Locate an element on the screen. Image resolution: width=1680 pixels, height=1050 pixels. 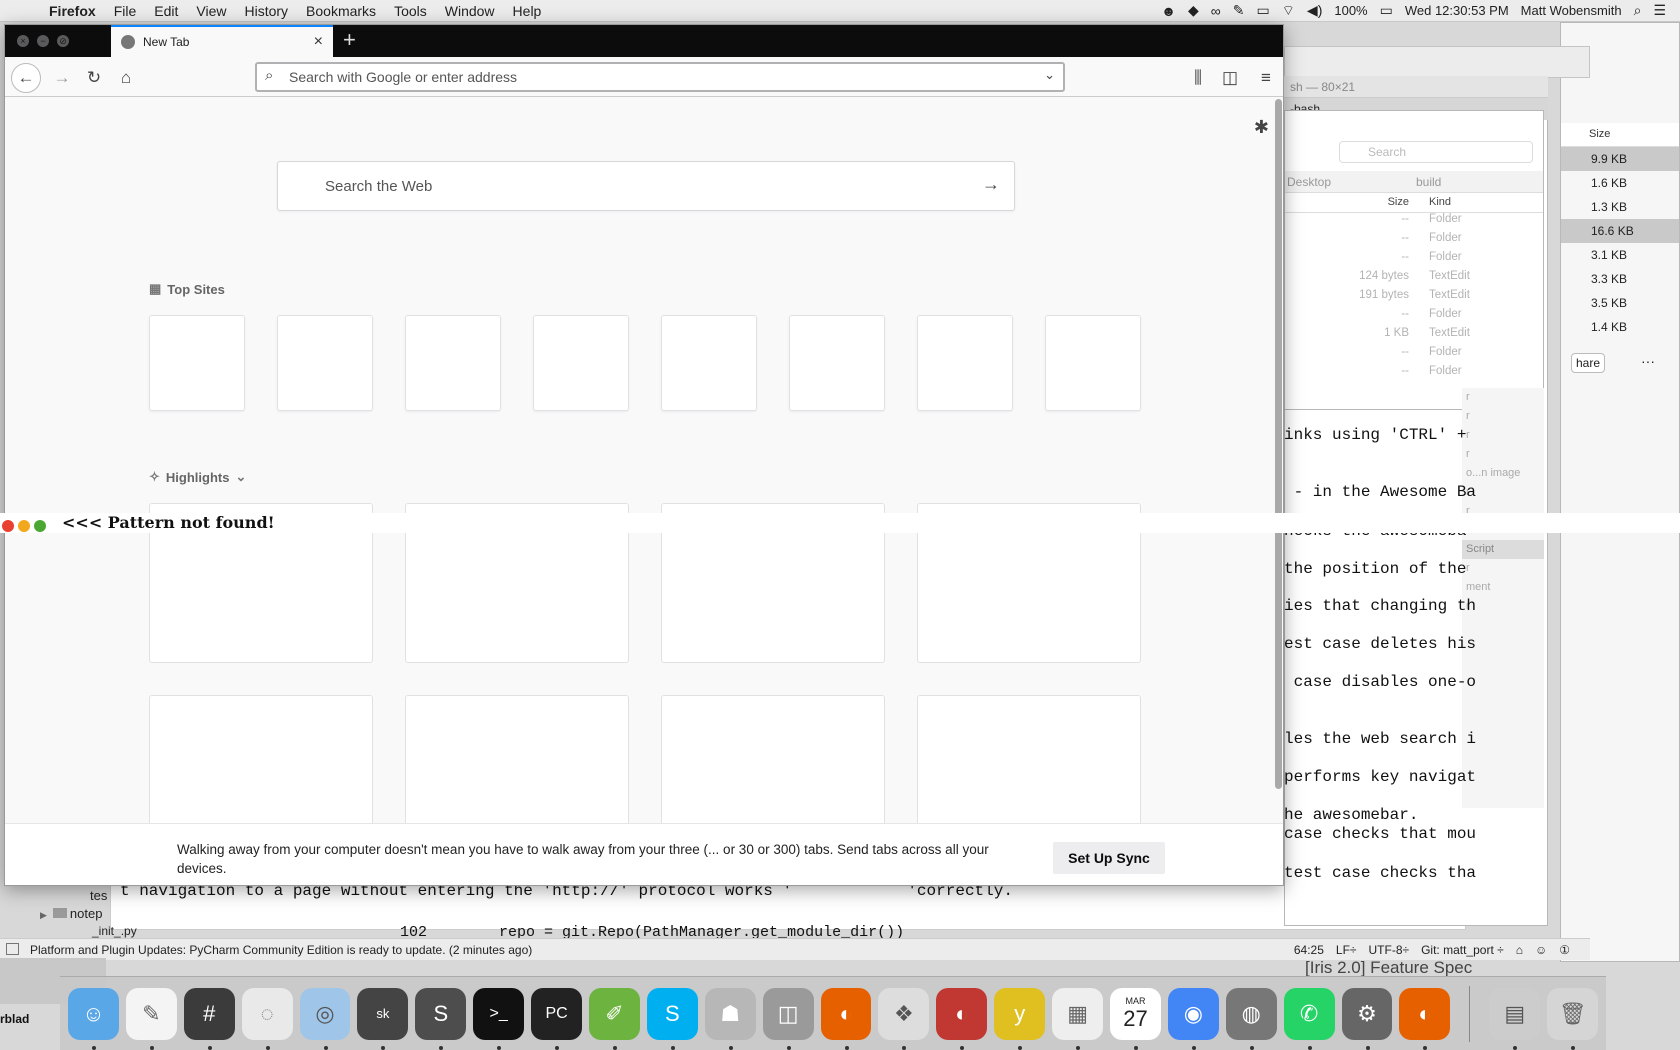
disclosure-triangle-icon: ▶ is located at coordinates (43, 915).